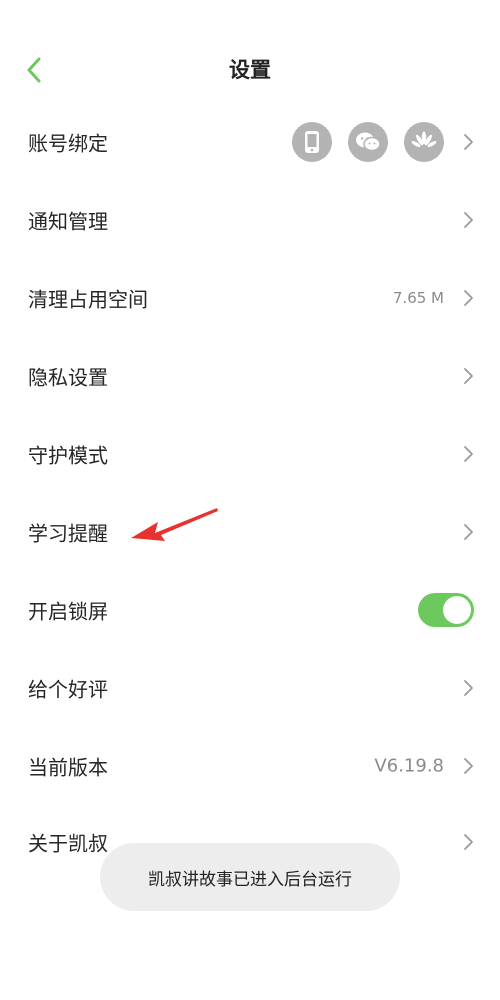 This screenshot has height=1000, width=500. What do you see at coordinates (68, 221) in the screenshot?
I see `row-label: 通知管理` at bounding box center [68, 221].